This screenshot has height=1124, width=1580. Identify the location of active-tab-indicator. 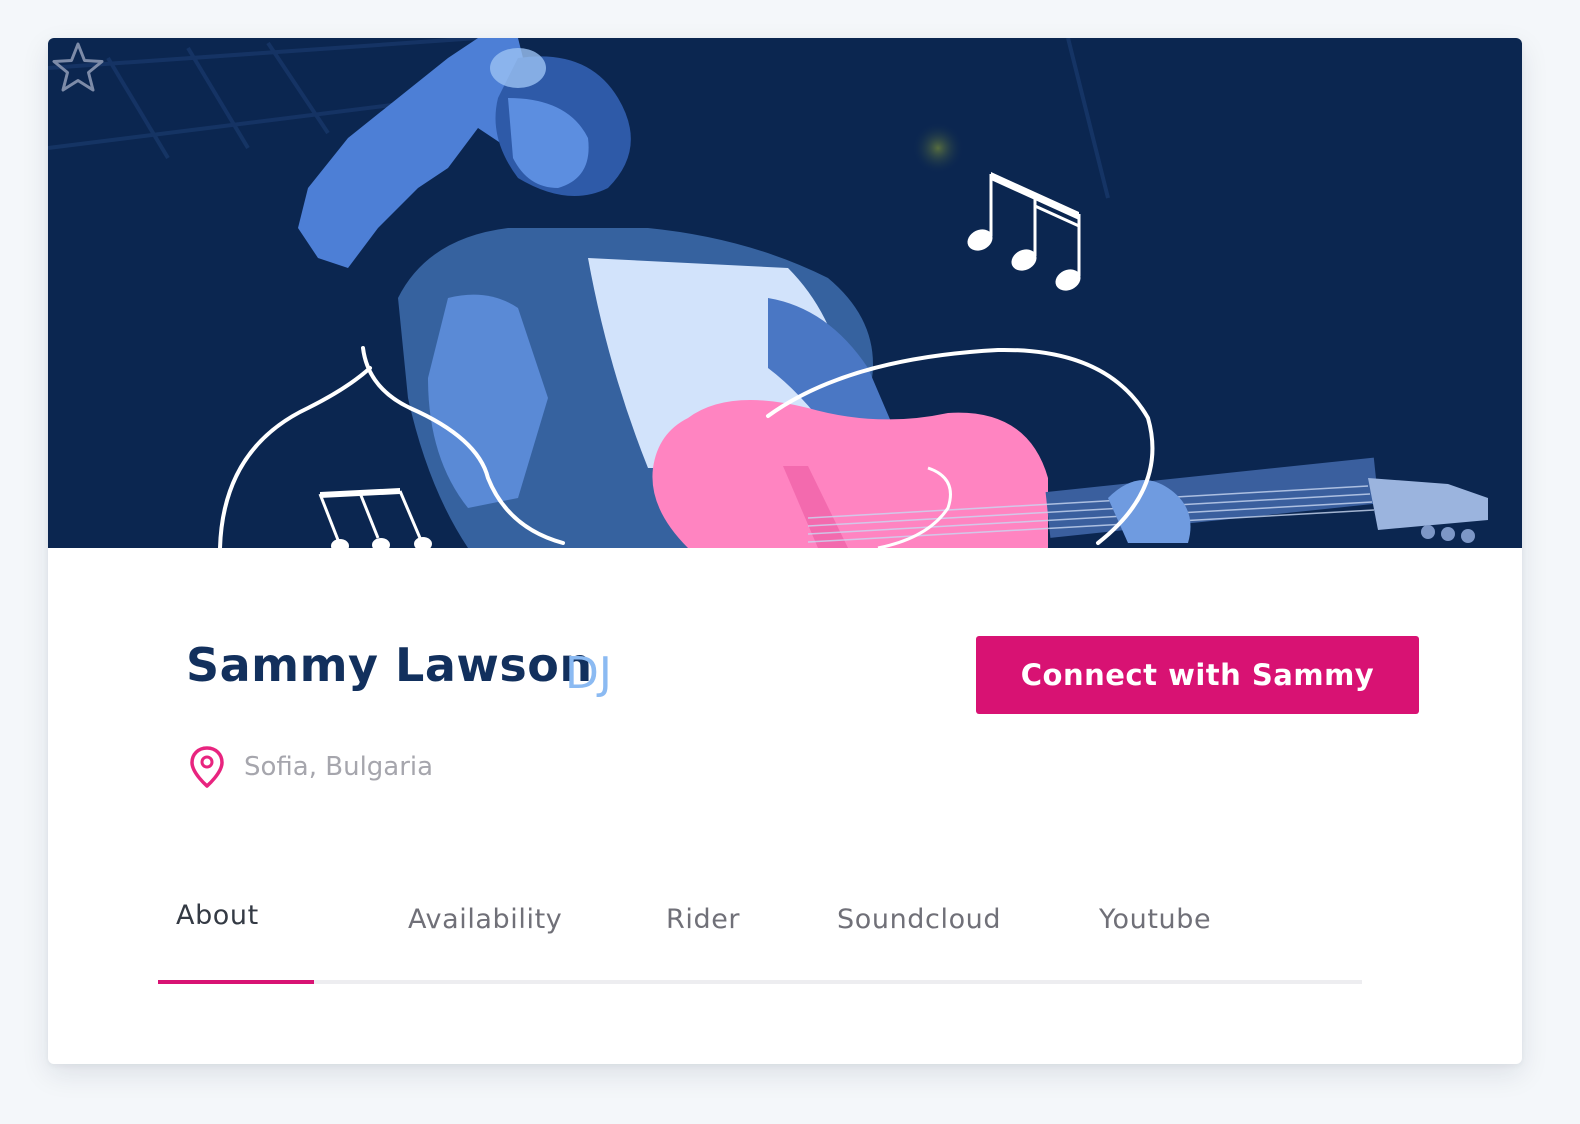
(236, 982).